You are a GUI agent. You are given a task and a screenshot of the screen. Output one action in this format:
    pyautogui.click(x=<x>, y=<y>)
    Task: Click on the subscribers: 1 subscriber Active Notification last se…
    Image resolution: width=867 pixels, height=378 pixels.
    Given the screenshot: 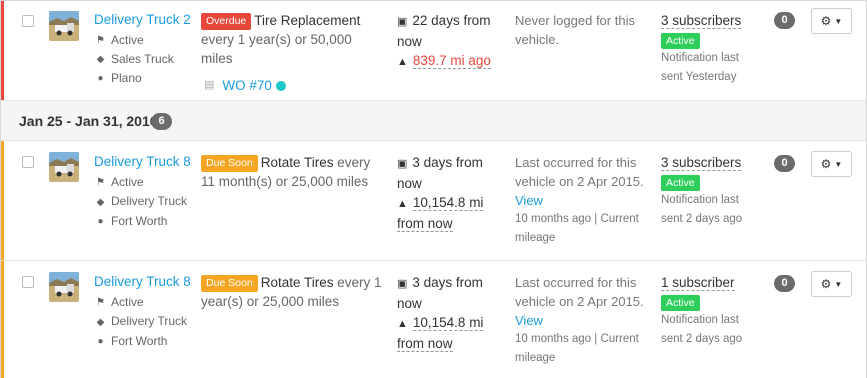 What is the action you would take?
    pyautogui.click(x=711, y=311)
    